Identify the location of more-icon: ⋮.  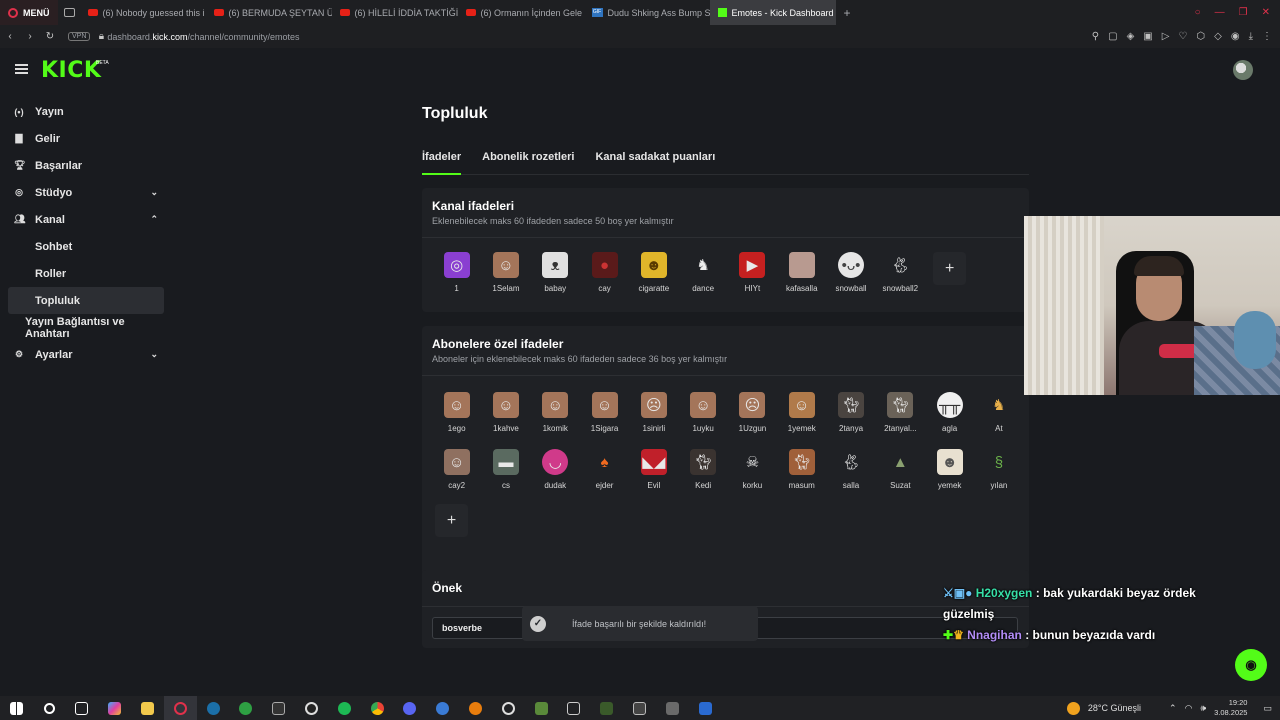
(1267, 36).